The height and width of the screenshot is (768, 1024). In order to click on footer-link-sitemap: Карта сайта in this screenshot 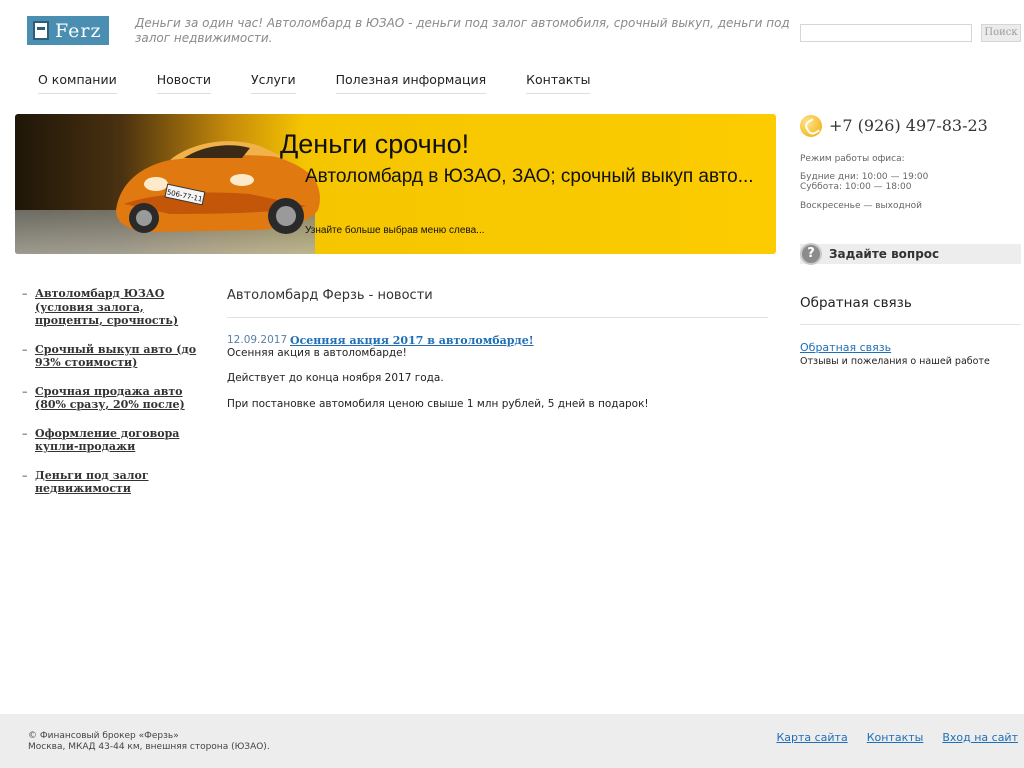, I will do `click(811, 737)`.